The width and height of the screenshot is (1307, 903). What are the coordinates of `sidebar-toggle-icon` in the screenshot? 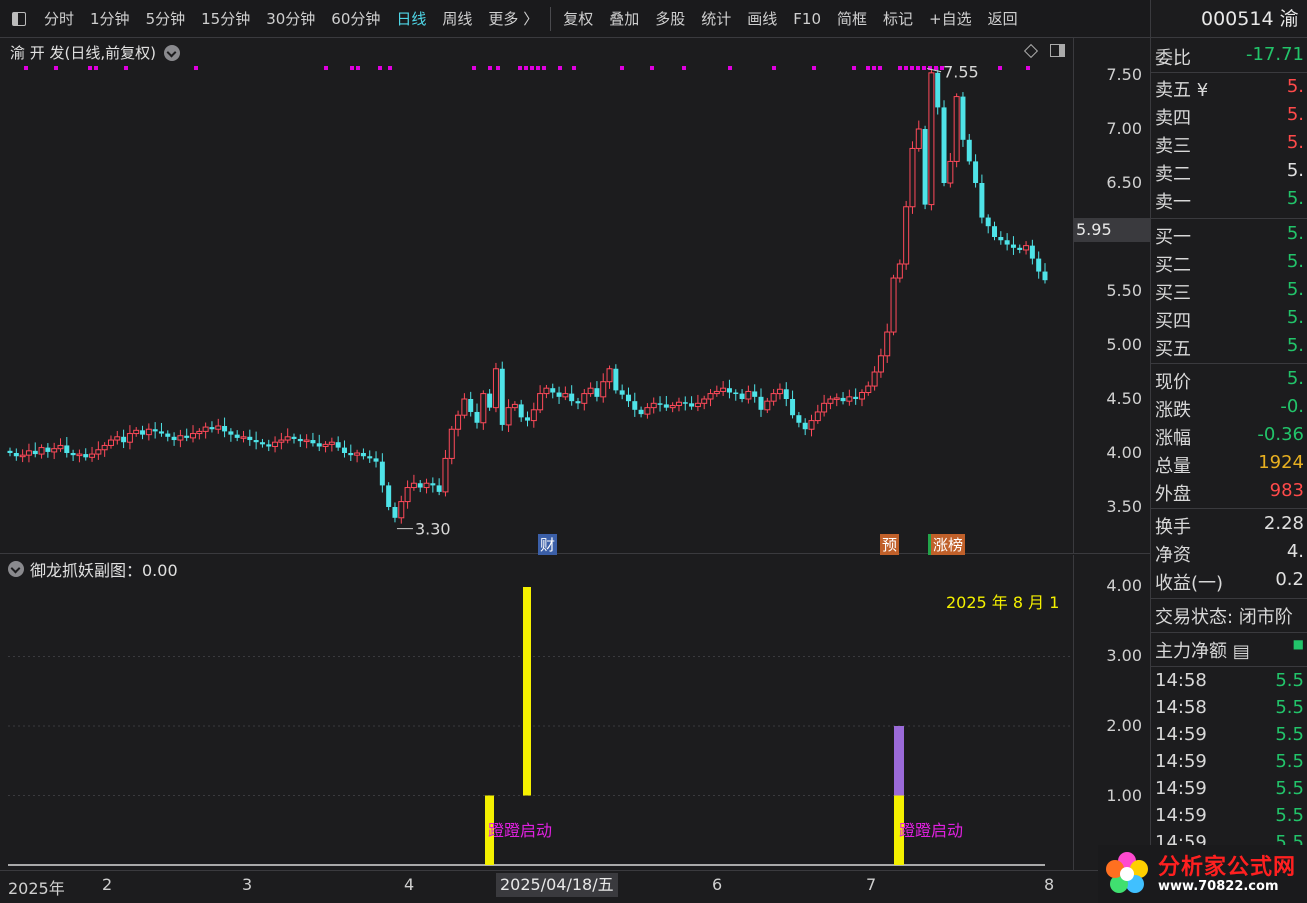 It's located at (19, 18).